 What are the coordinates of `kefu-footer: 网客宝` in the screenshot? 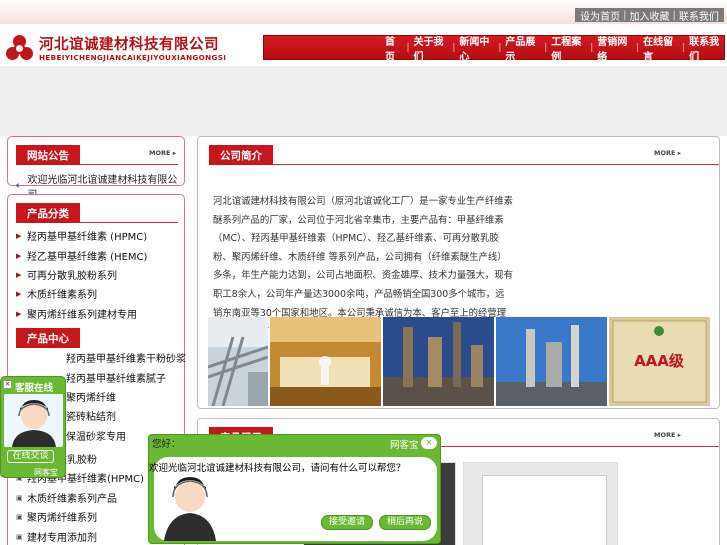 It's located at (46, 472).